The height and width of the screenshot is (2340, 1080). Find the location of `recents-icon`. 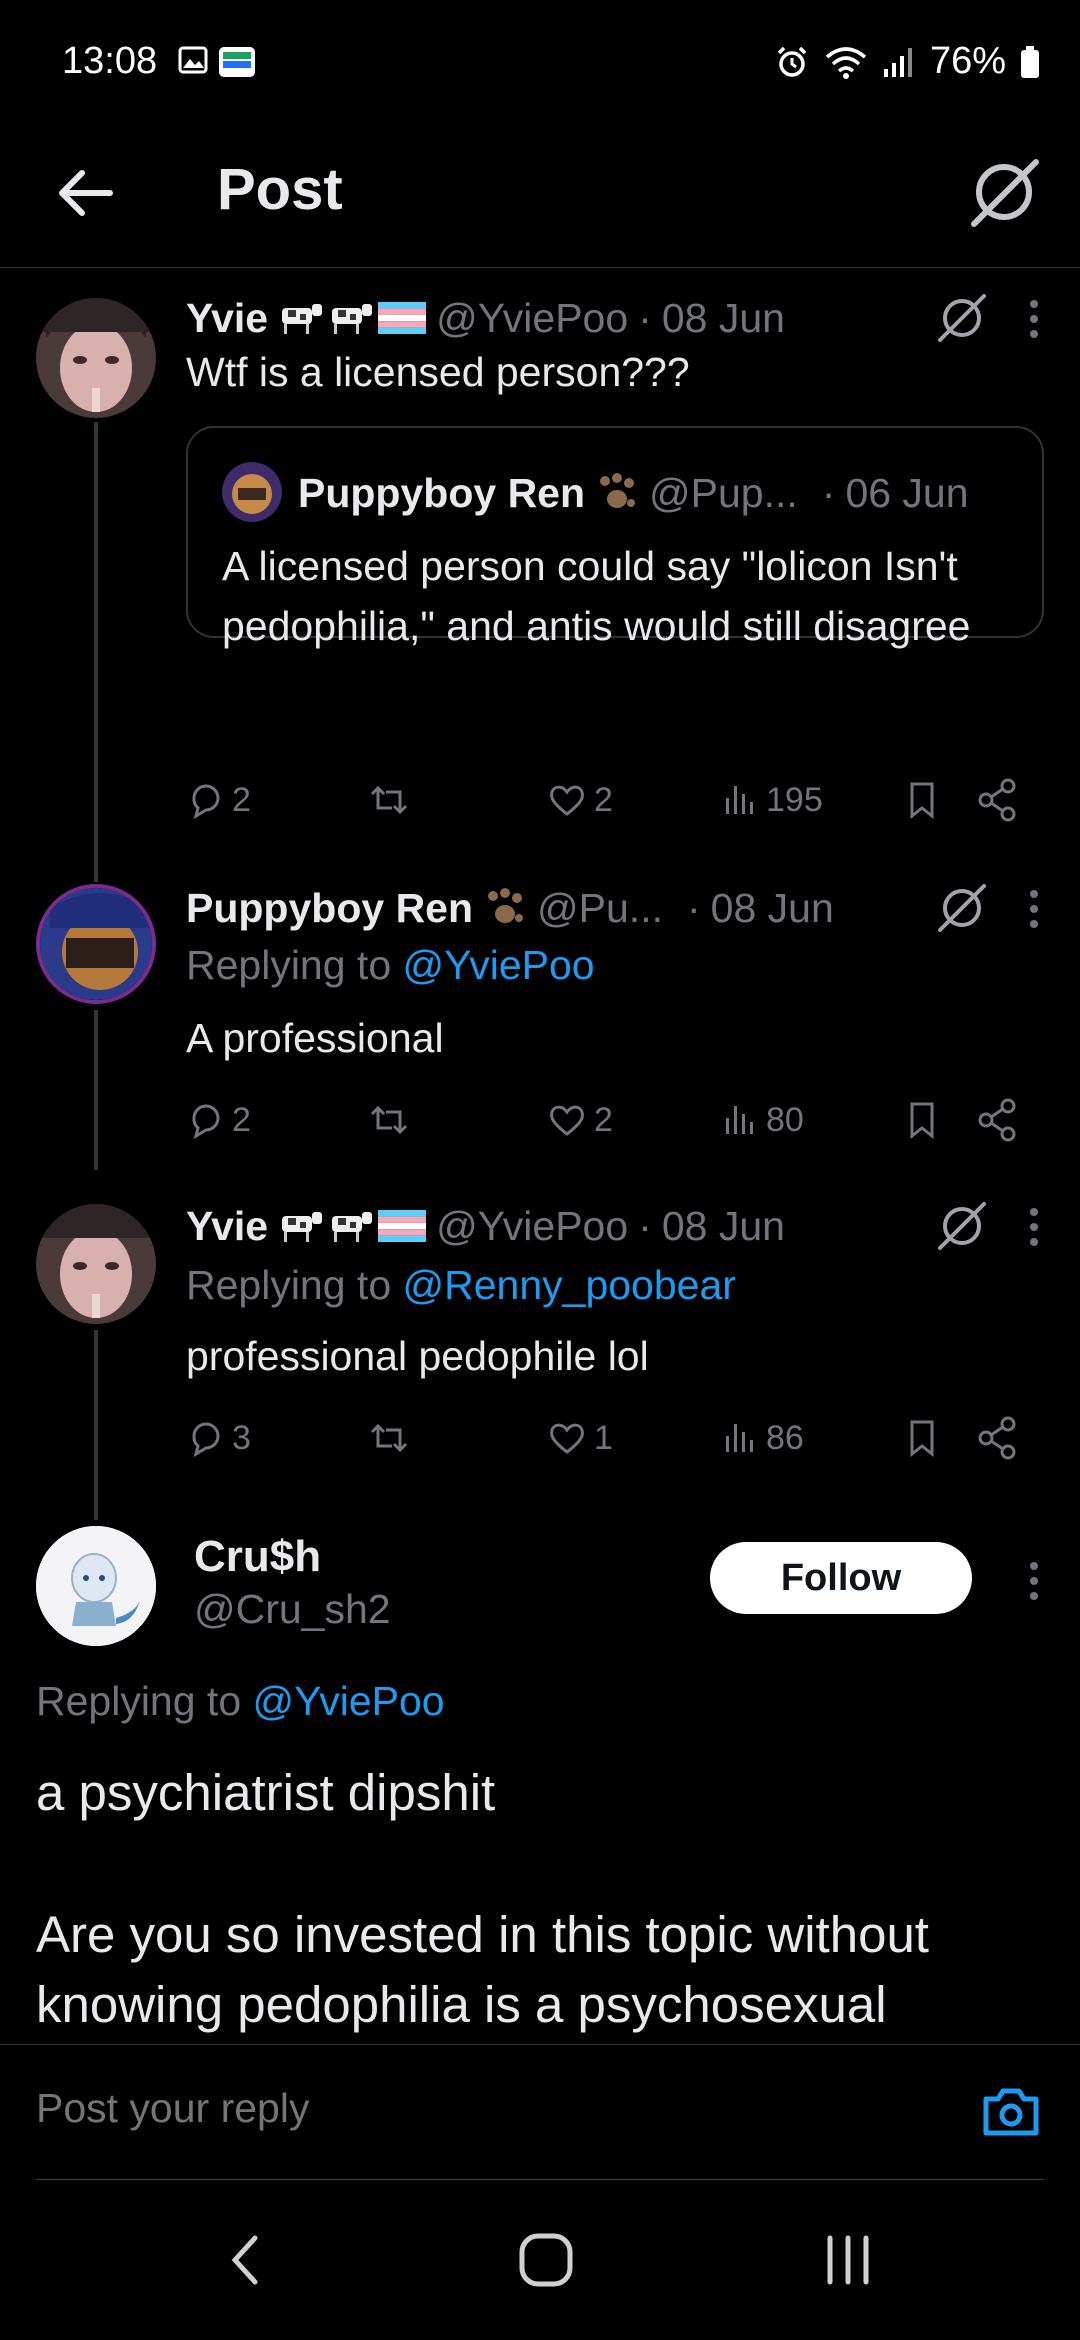

recents-icon is located at coordinates (848, 2260).